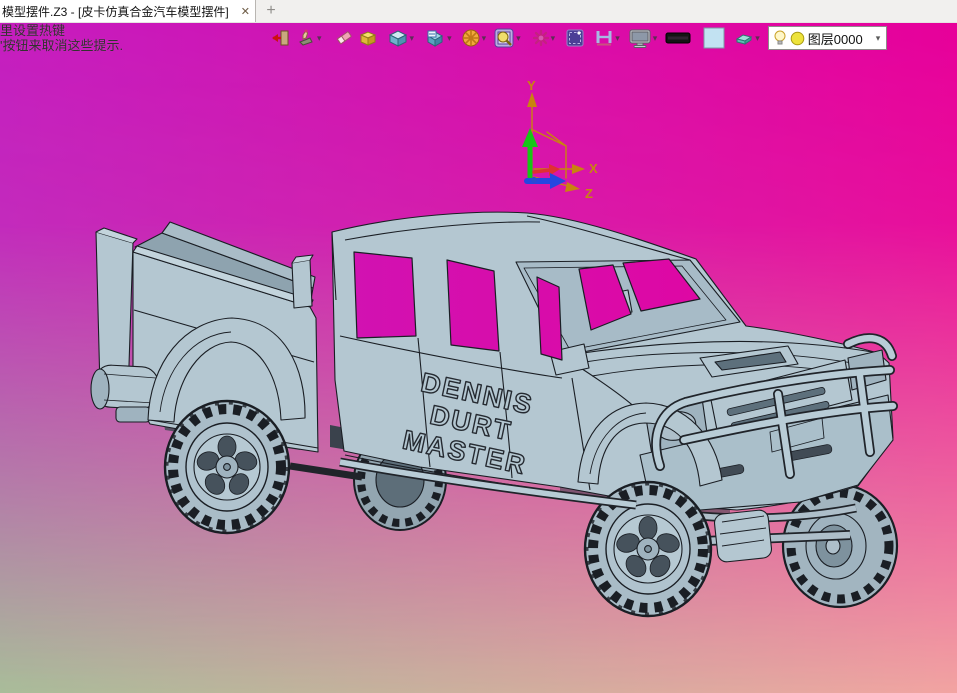  I want to click on select-region-button, so click(575, 38).